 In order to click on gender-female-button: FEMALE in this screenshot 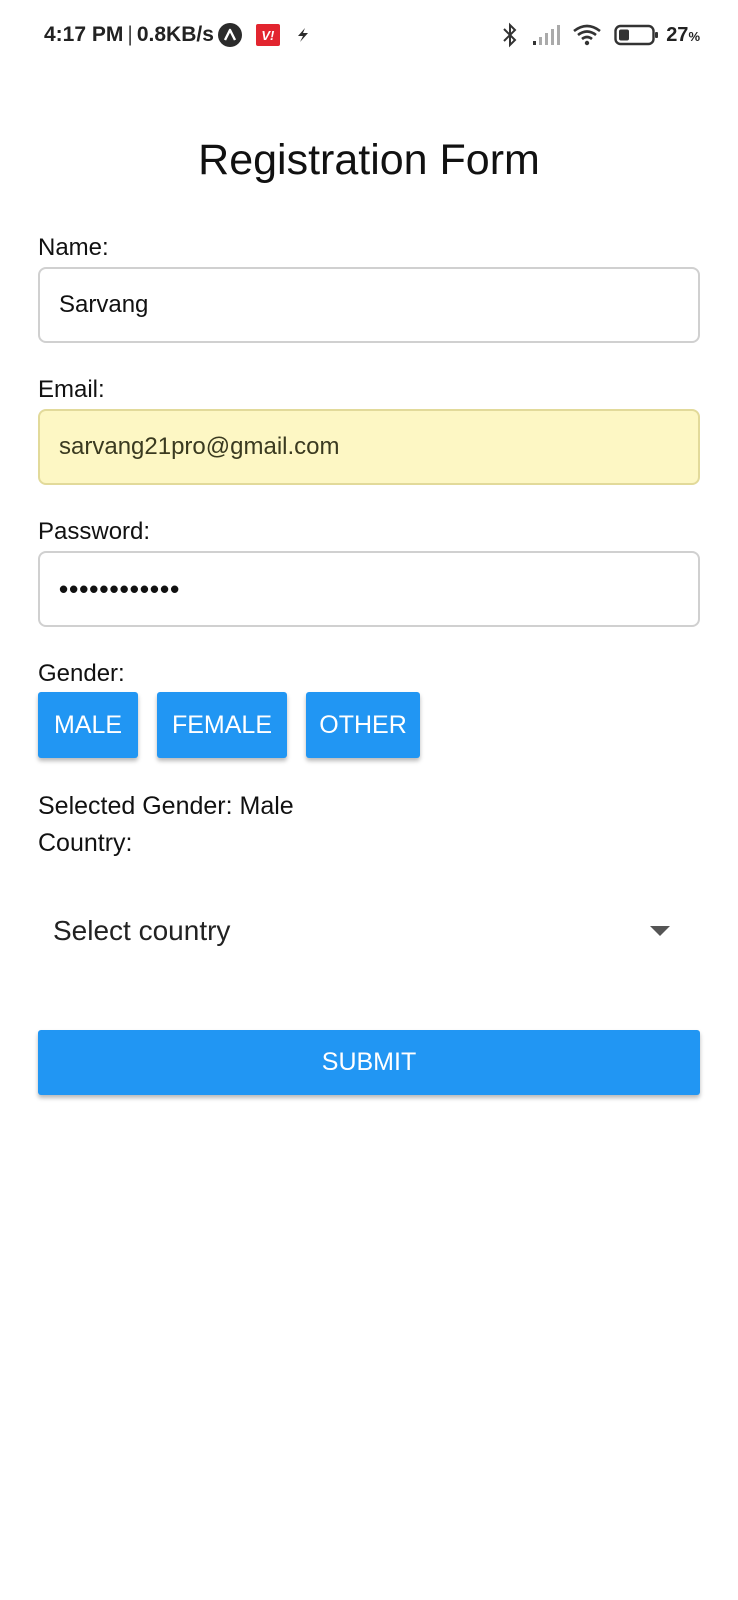, I will do `click(222, 725)`.